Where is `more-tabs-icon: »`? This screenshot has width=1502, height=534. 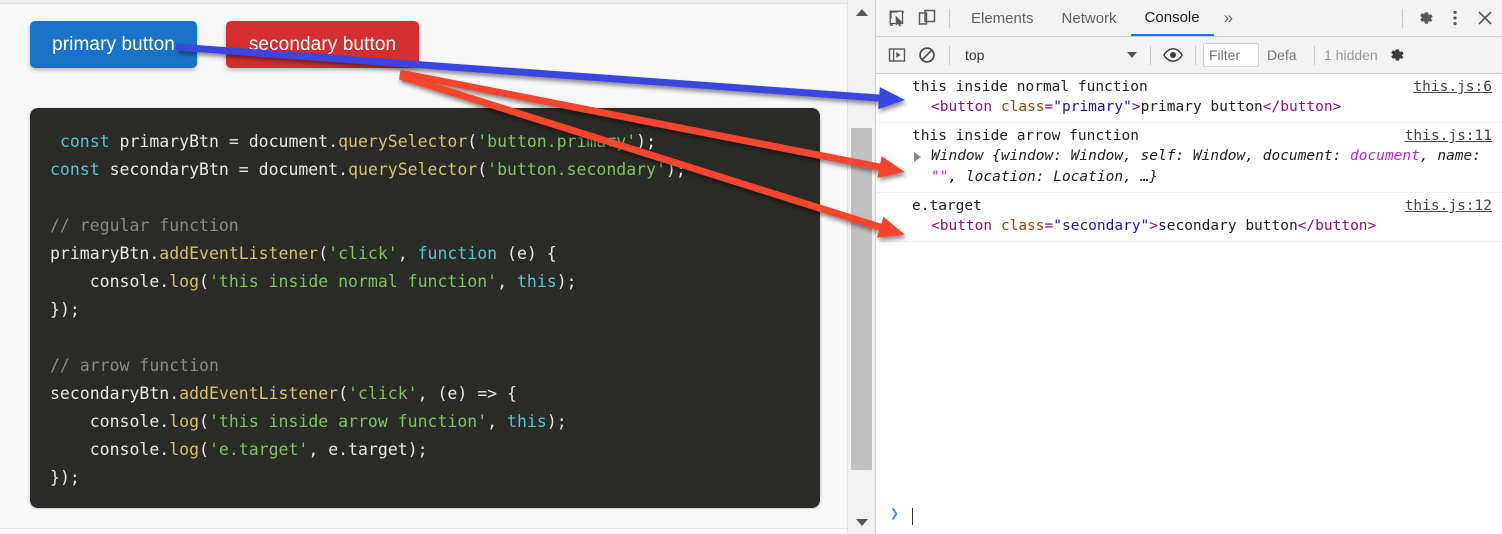
more-tabs-icon: » is located at coordinates (1228, 18).